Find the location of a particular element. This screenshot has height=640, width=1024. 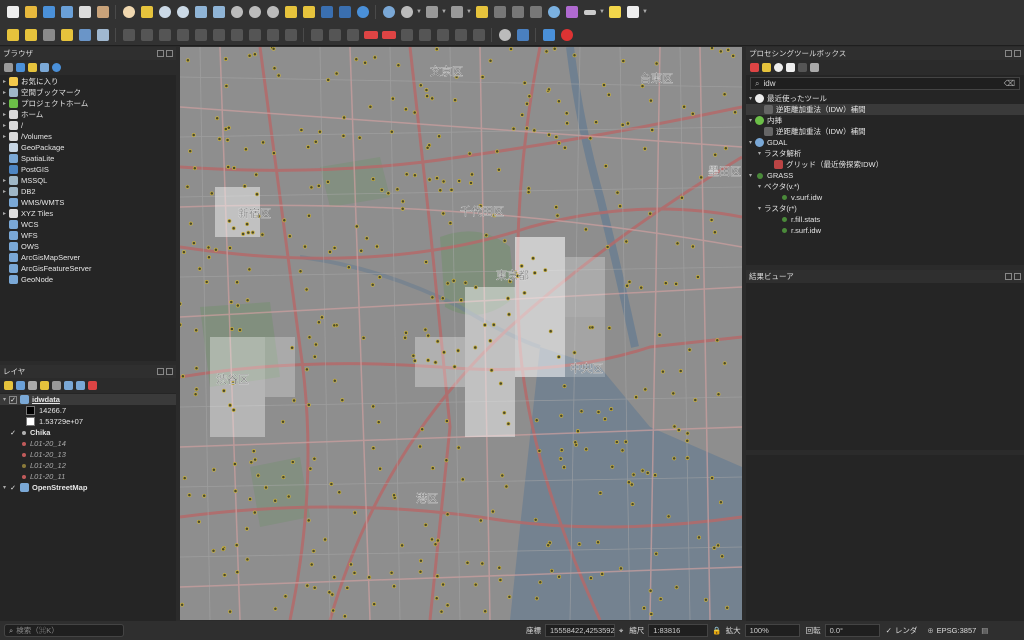

layer-L01-20_12: L01-20_12 is located at coordinates (88, 465).